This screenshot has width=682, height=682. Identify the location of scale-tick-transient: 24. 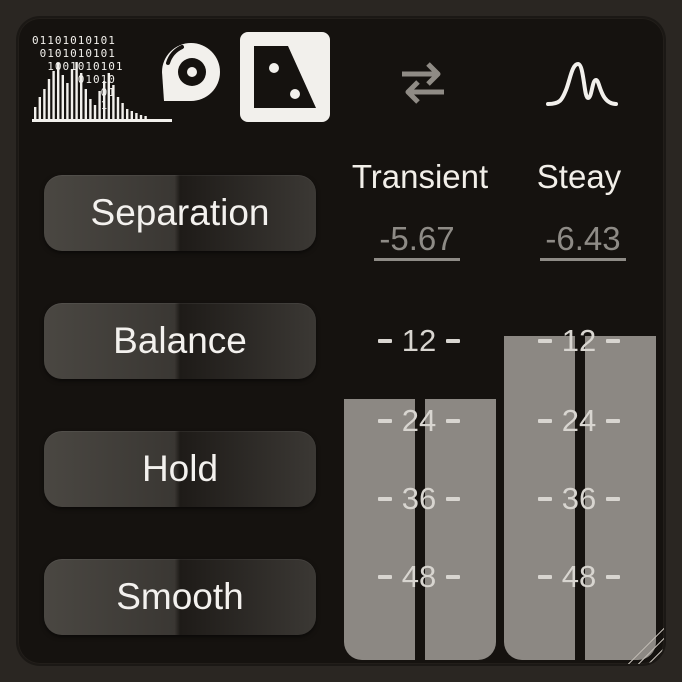
(419, 421).